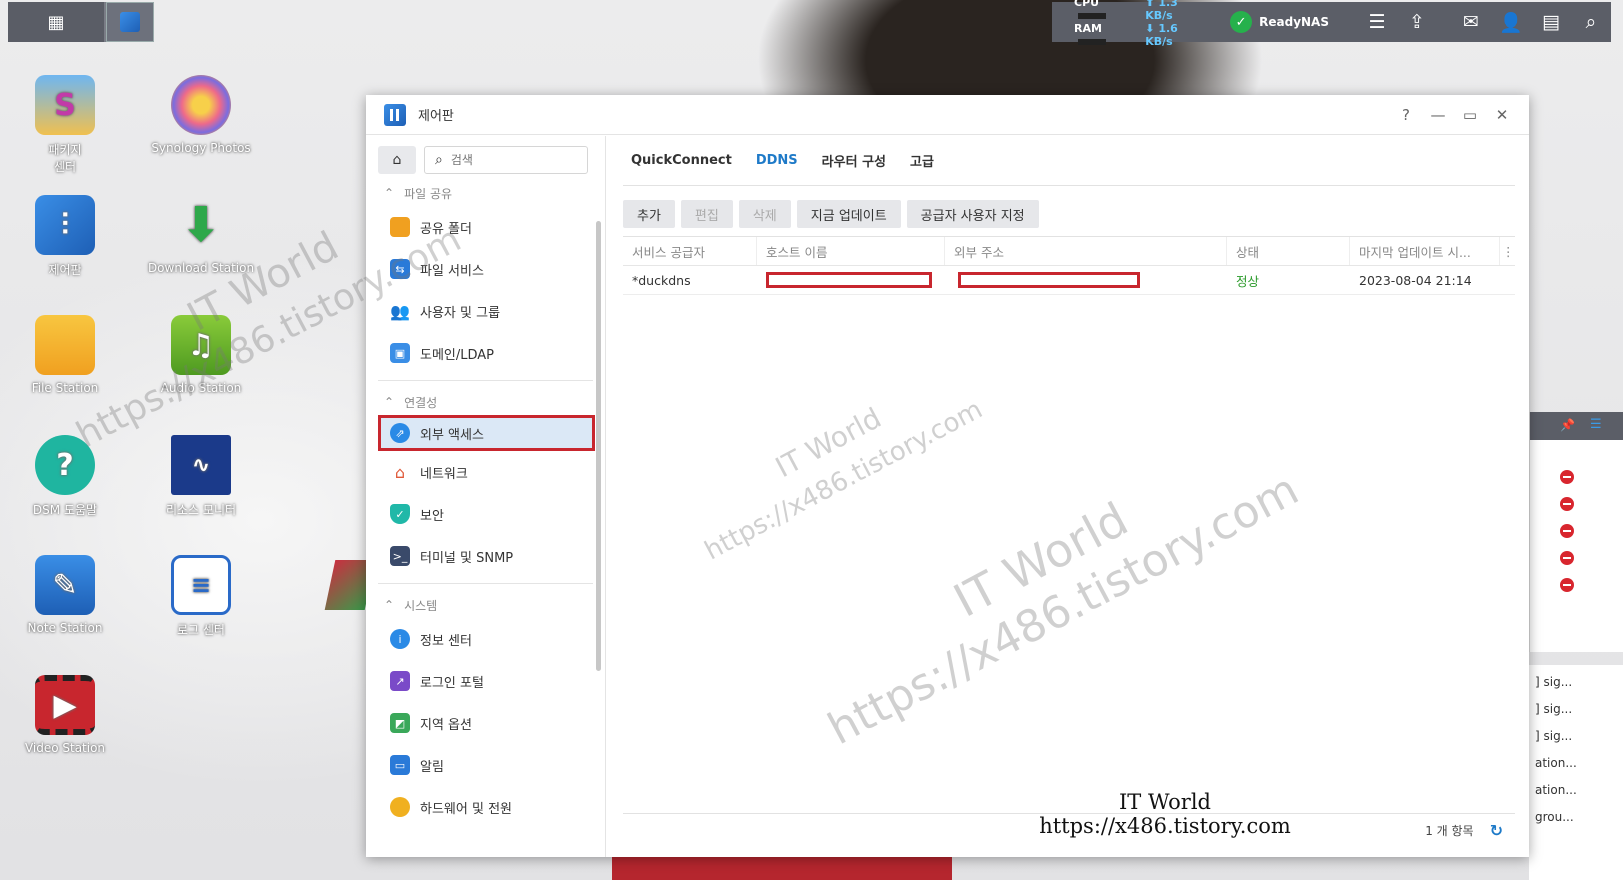  I want to click on desktop-icon-file-station: File Station, so click(65, 355).